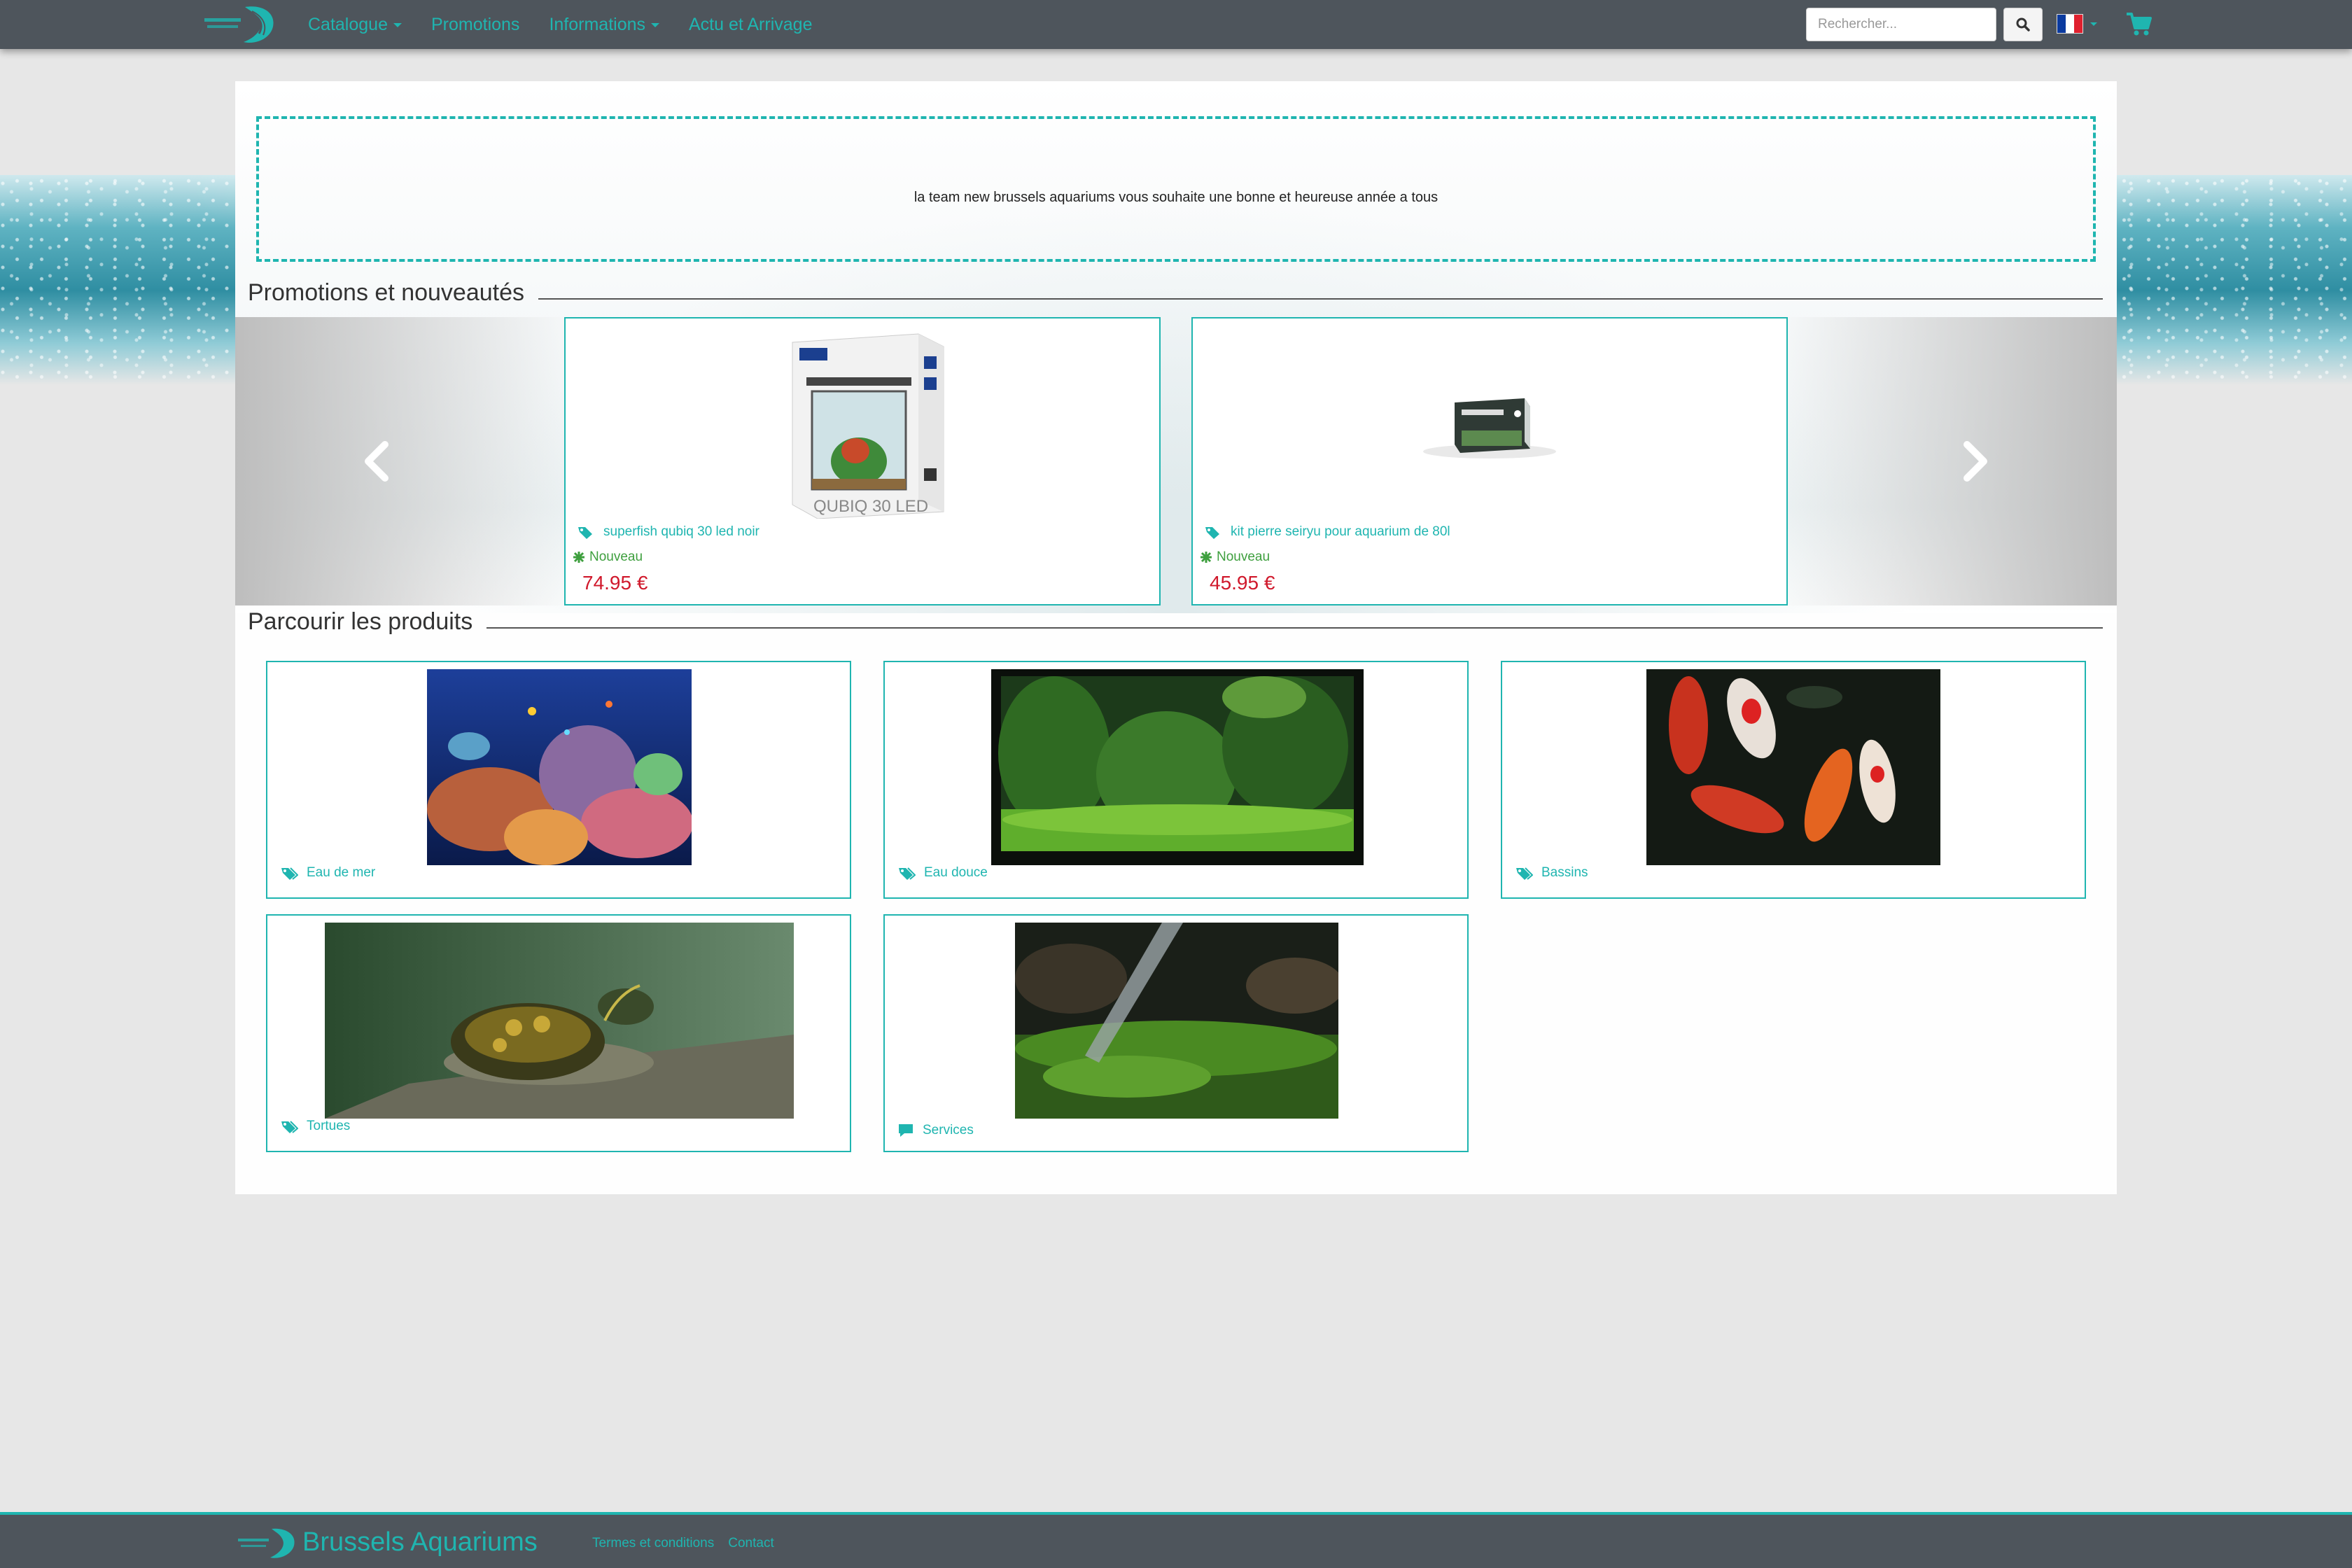 This screenshot has width=2352, height=1568. What do you see at coordinates (2070, 24) in the screenshot?
I see `language-selector-flag-fr-icon` at bounding box center [2070, 24].